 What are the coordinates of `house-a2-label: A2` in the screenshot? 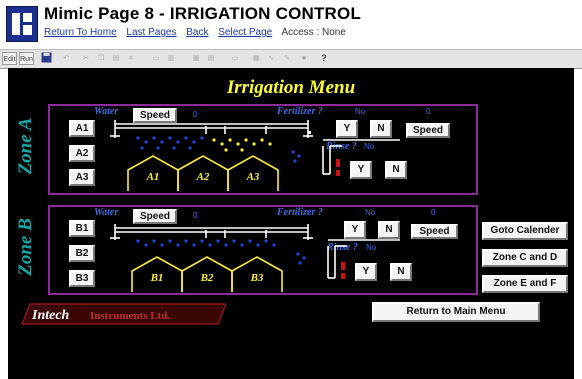 It's located at (203, 177).